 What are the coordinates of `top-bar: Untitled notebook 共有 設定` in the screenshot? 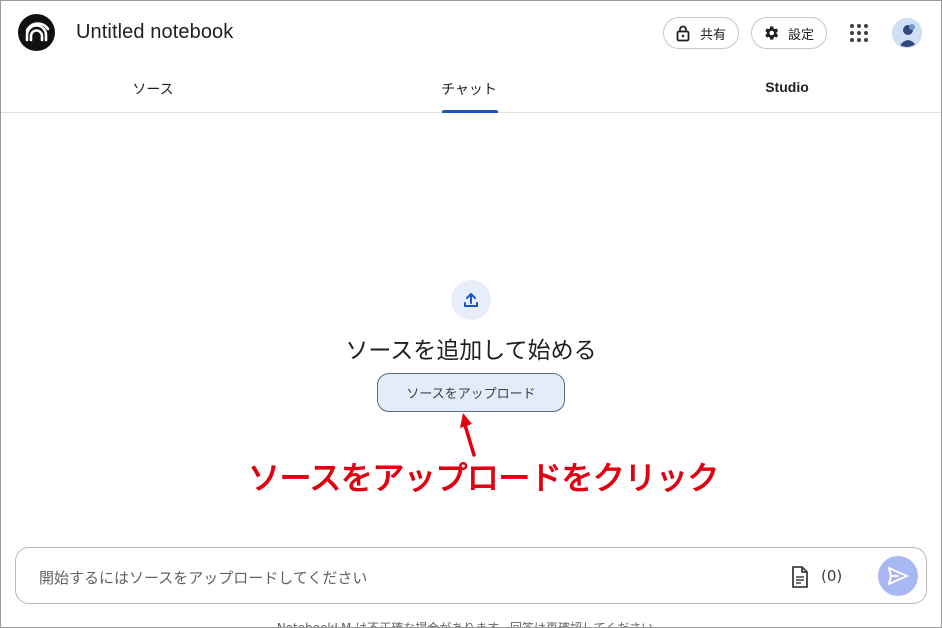 It's located at (471, 33).